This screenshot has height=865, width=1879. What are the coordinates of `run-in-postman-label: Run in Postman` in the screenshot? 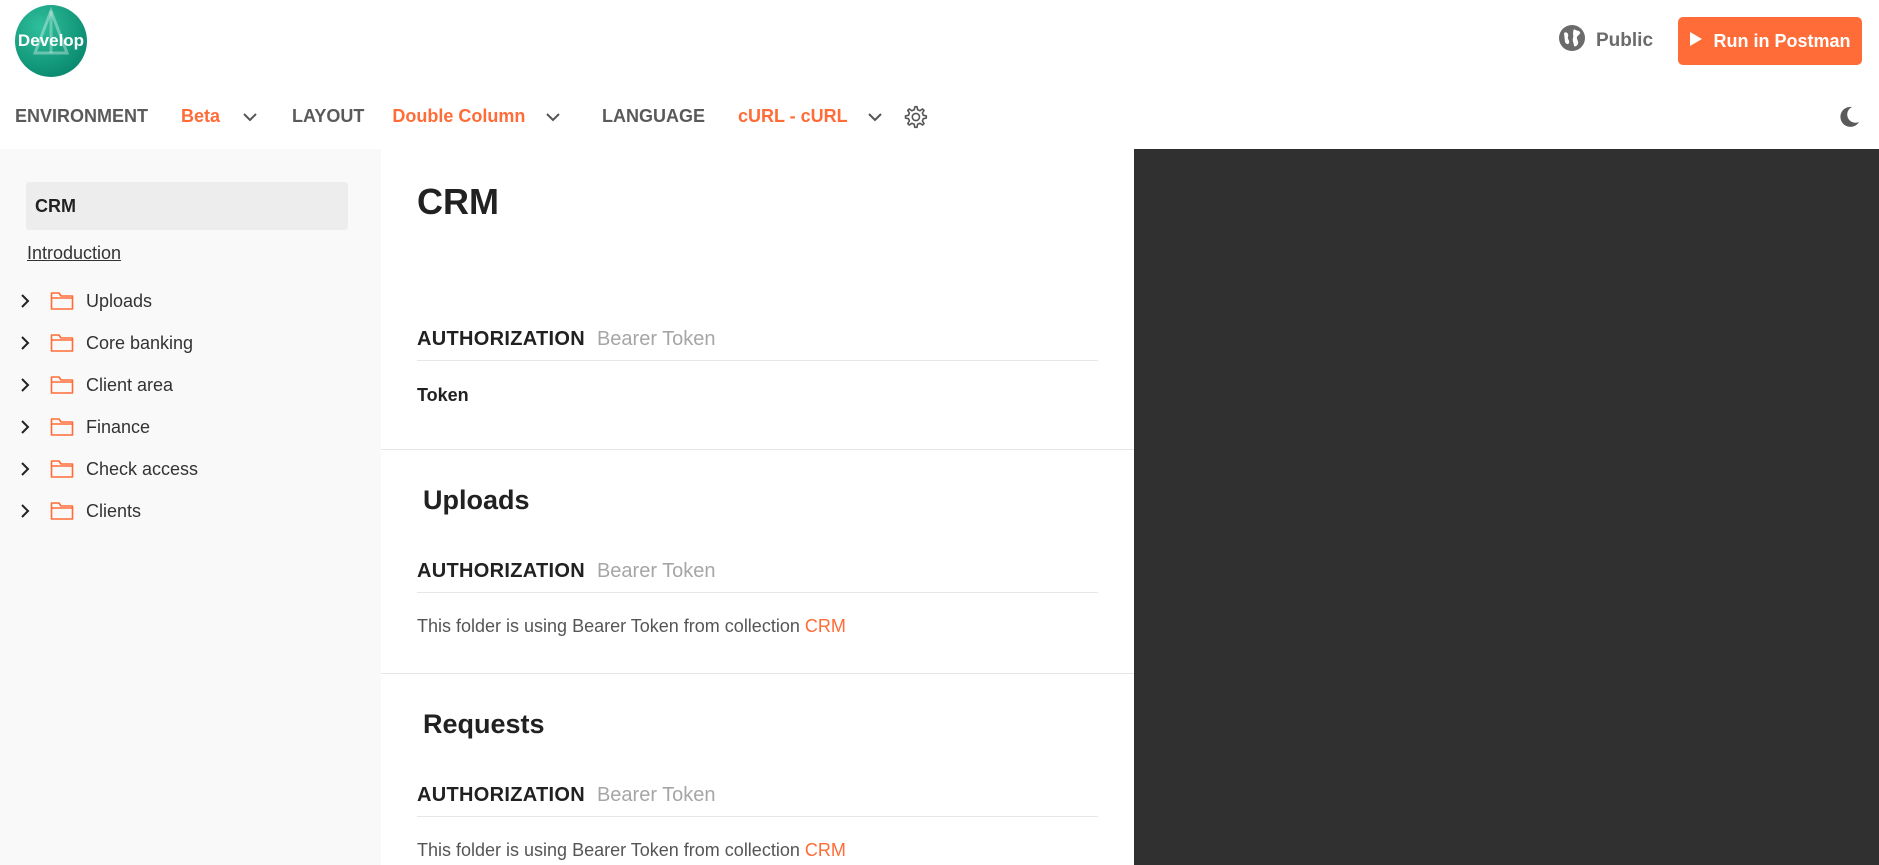 It's located at (1782, 40).